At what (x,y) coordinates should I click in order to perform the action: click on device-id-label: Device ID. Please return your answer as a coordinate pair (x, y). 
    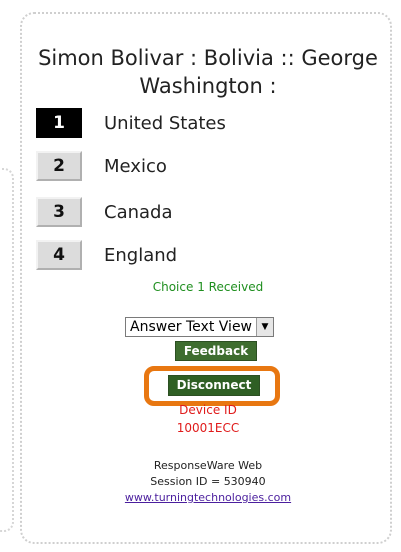
    Looking at the image, I should click on (208, 410).